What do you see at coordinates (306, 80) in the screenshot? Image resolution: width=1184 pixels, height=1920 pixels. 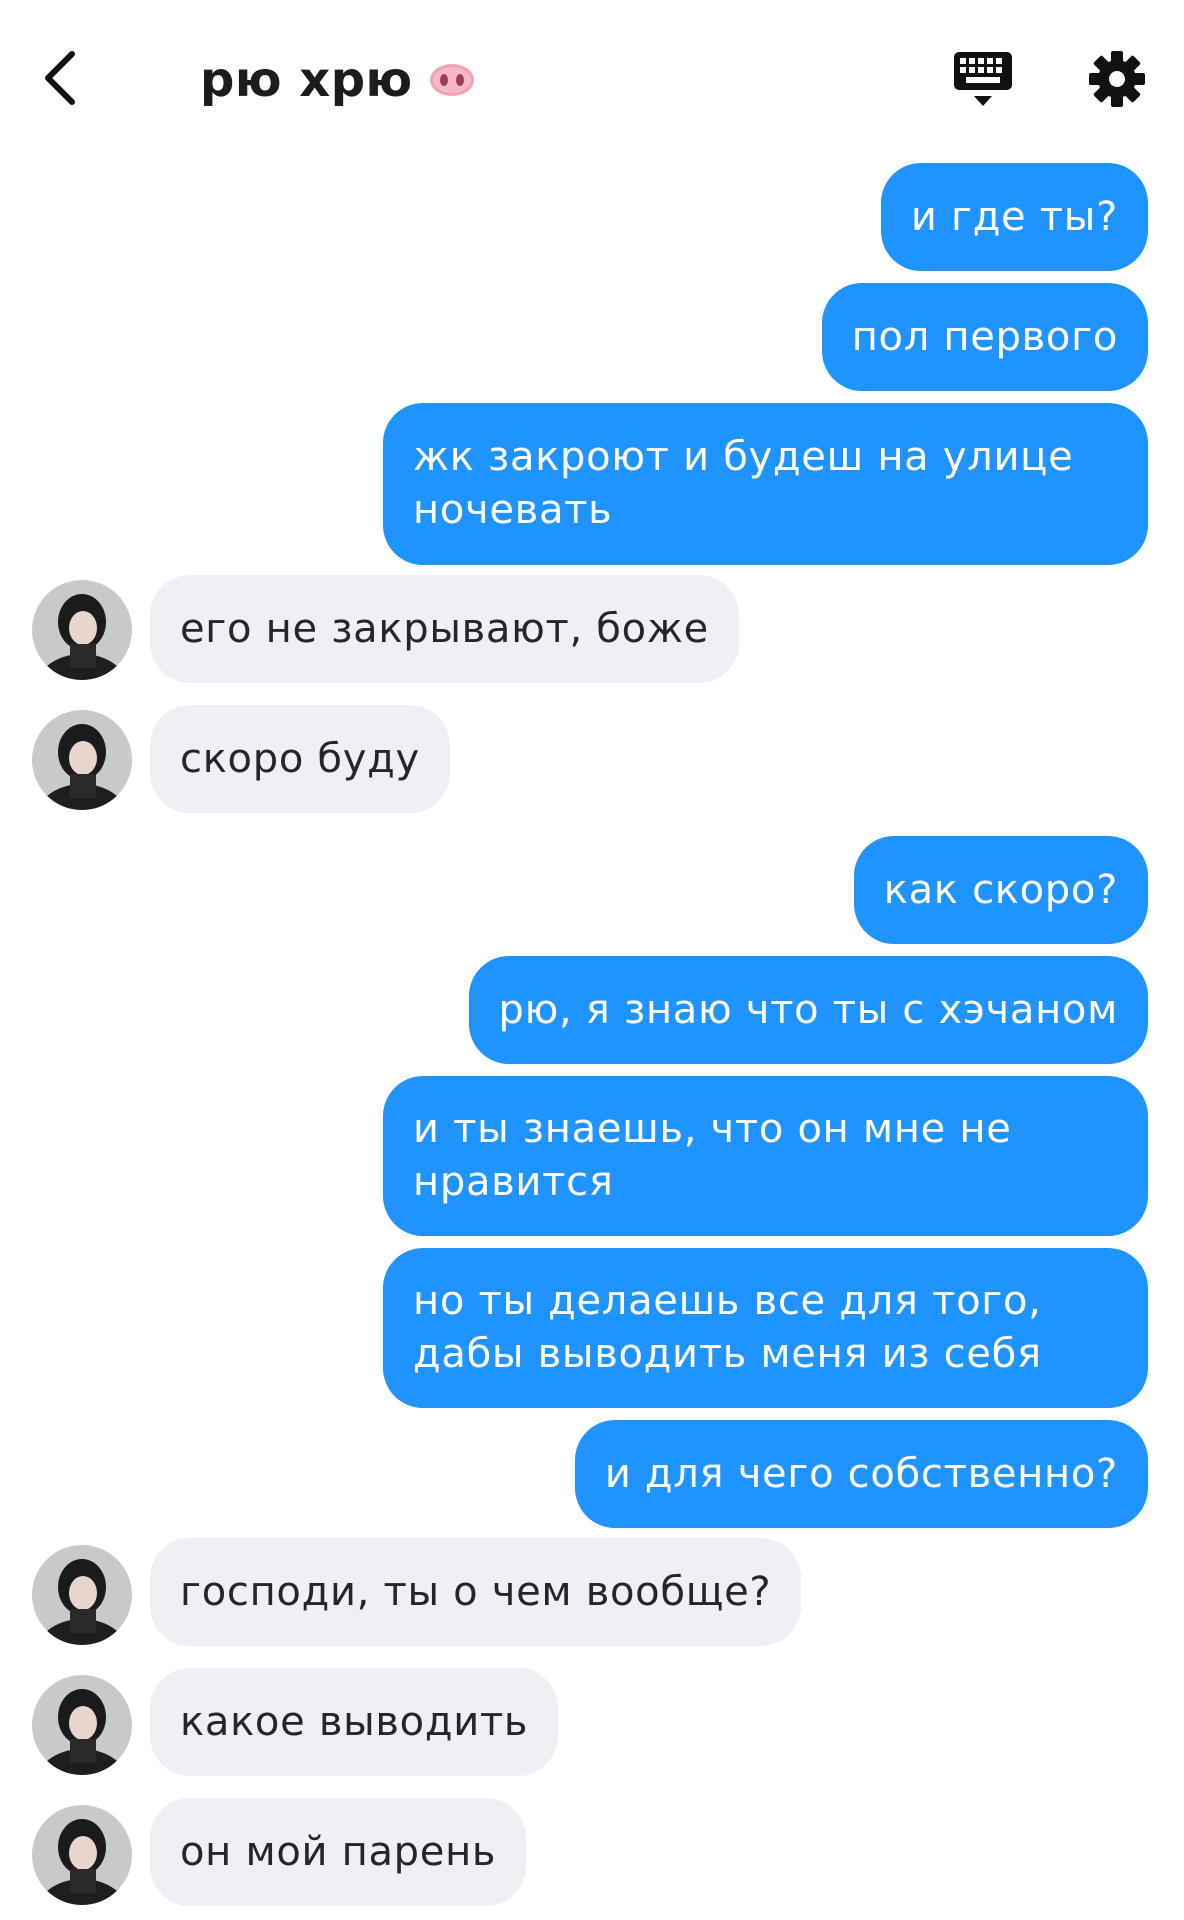 I see `chat-title-text: рю хрю` at bounding box center [306, 80].